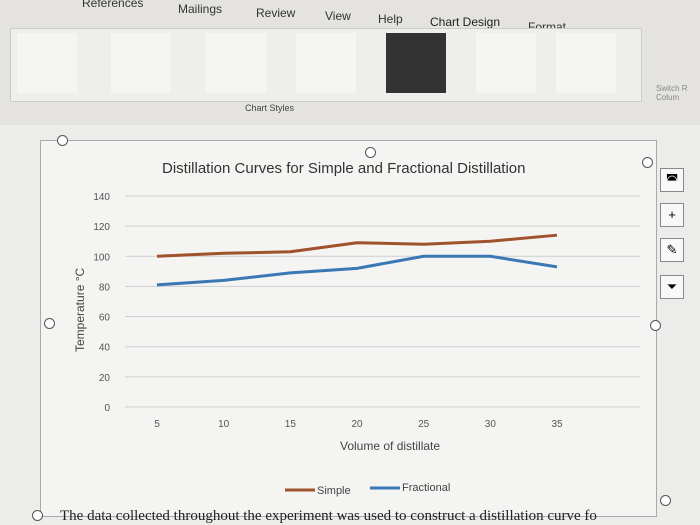 This screenshot has height=525, width=700. Describe the element at coordinates (101, 197) in the screenshot. I see `y-tick-label: 140` at that location.